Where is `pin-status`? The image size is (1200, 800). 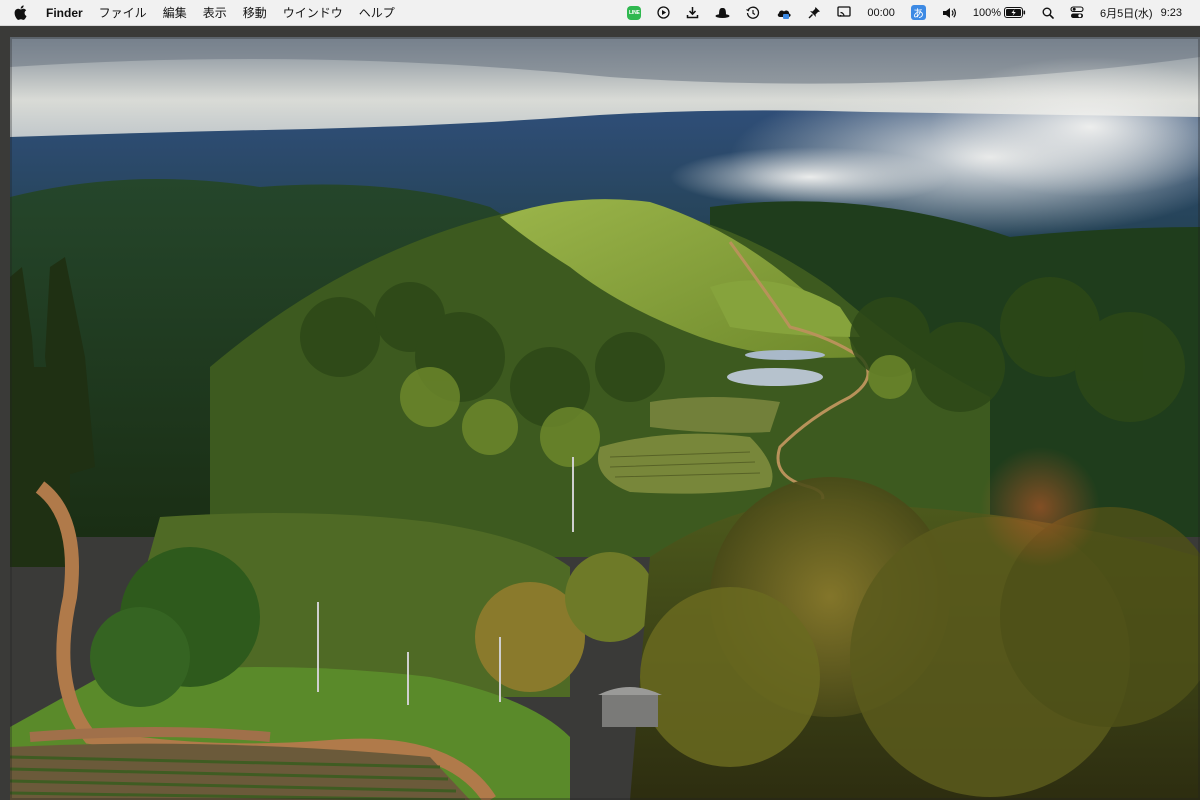
pin-status is located at coordinates (814, 12).